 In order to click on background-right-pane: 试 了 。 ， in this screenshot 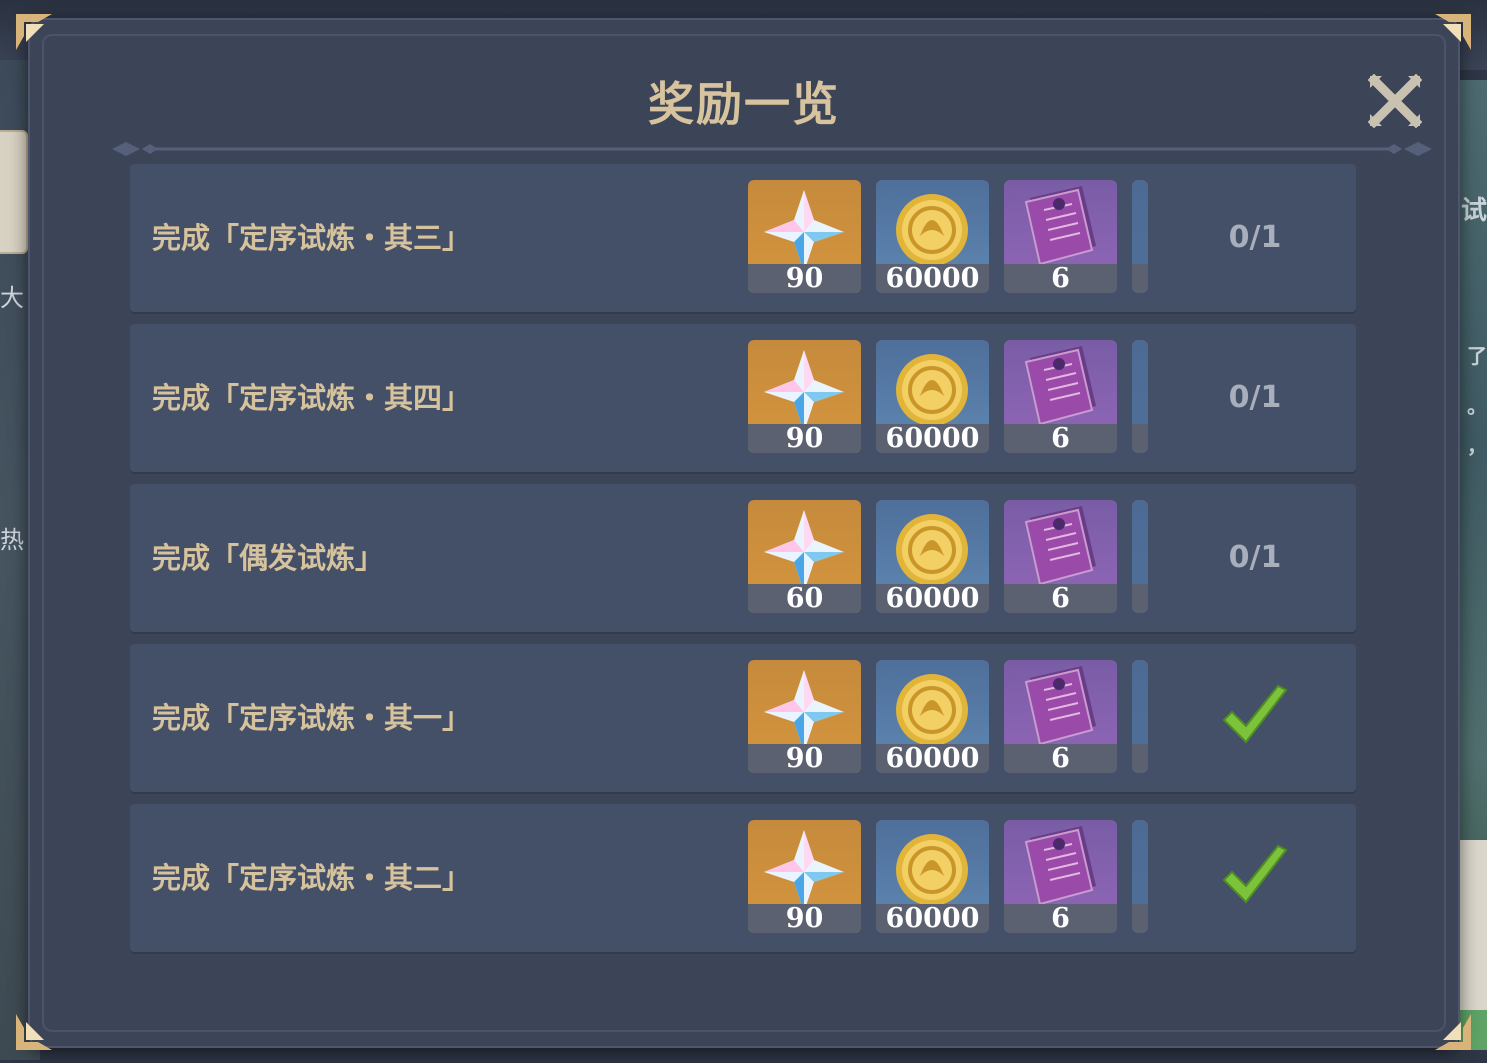, I will do `click(1473, 565)`.